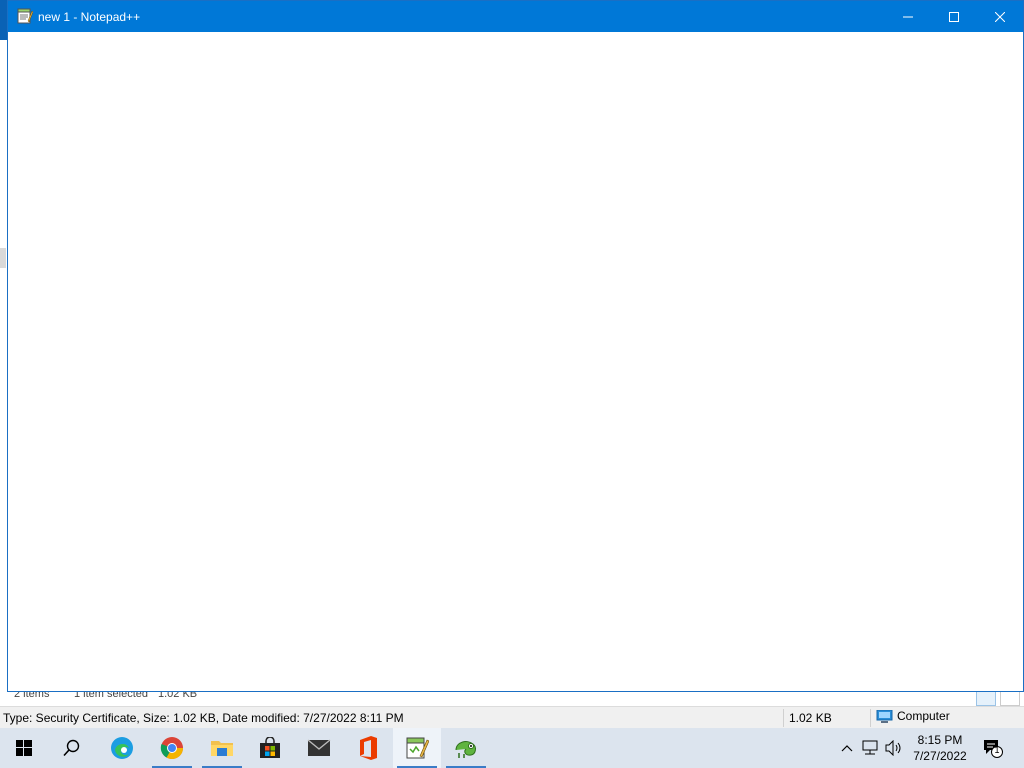 The height and width of the screenshot is (768, 1024). What do you see at coordinates (940, 740) in the screenshot?
I see `clock-time: 8:15 PM` at bounding box center [940, 740].